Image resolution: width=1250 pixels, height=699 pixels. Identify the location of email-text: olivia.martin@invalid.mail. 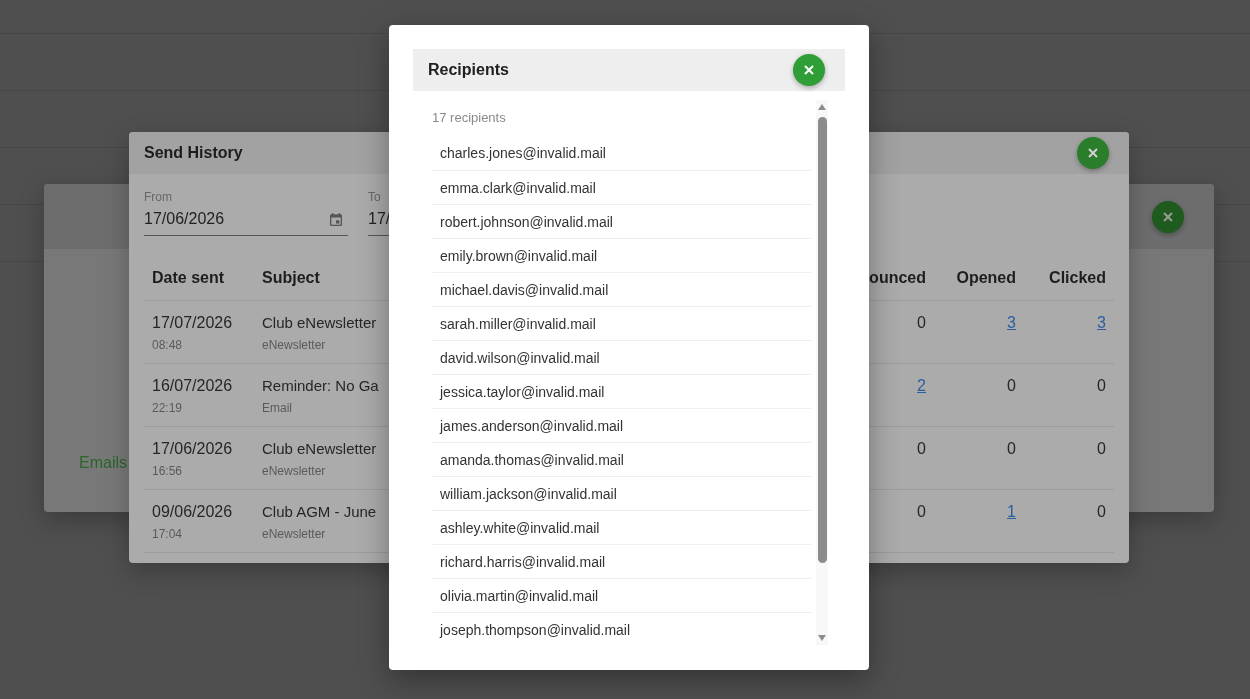
(519, 595).